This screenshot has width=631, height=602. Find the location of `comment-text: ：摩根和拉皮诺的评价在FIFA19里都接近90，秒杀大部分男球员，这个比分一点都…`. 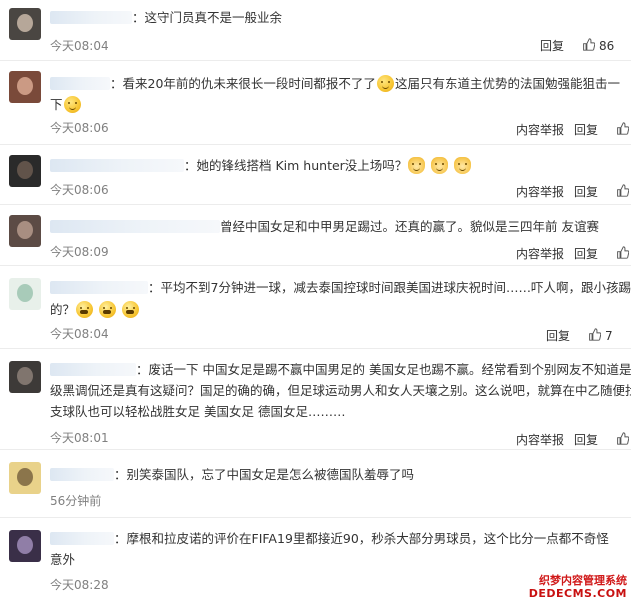

comment-text: ：摩根和拉皮诺的评价在FIFA19里都接近90，秒杀大部分男球员，这个比分一点都… is located at coordinates (329, 539).